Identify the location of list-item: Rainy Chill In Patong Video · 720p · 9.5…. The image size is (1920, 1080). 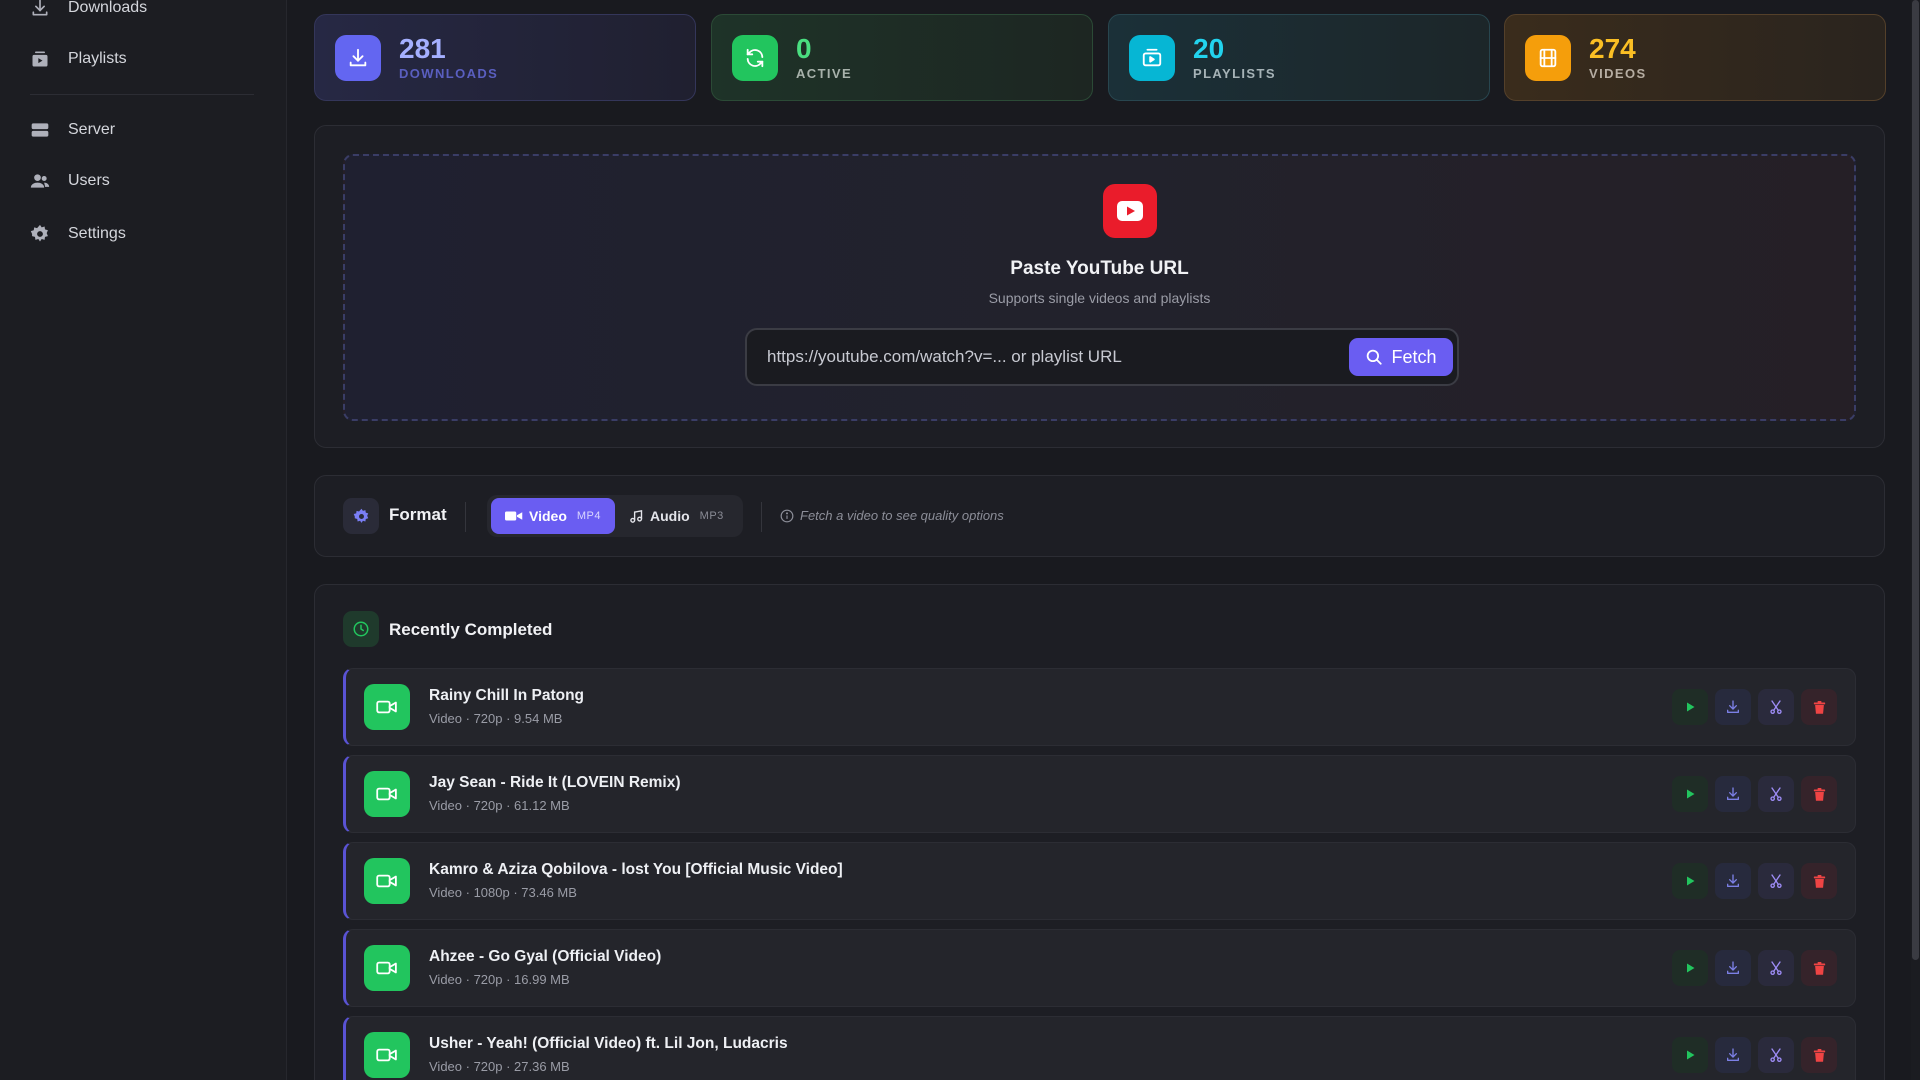
(1099, 707).